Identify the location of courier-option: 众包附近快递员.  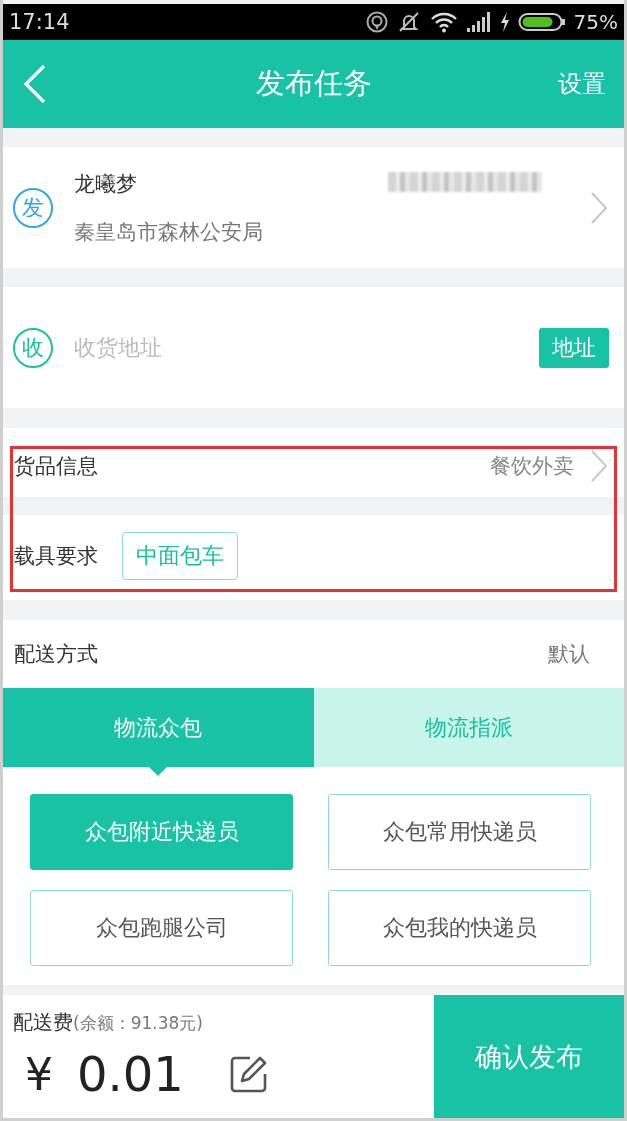
(161, 832).